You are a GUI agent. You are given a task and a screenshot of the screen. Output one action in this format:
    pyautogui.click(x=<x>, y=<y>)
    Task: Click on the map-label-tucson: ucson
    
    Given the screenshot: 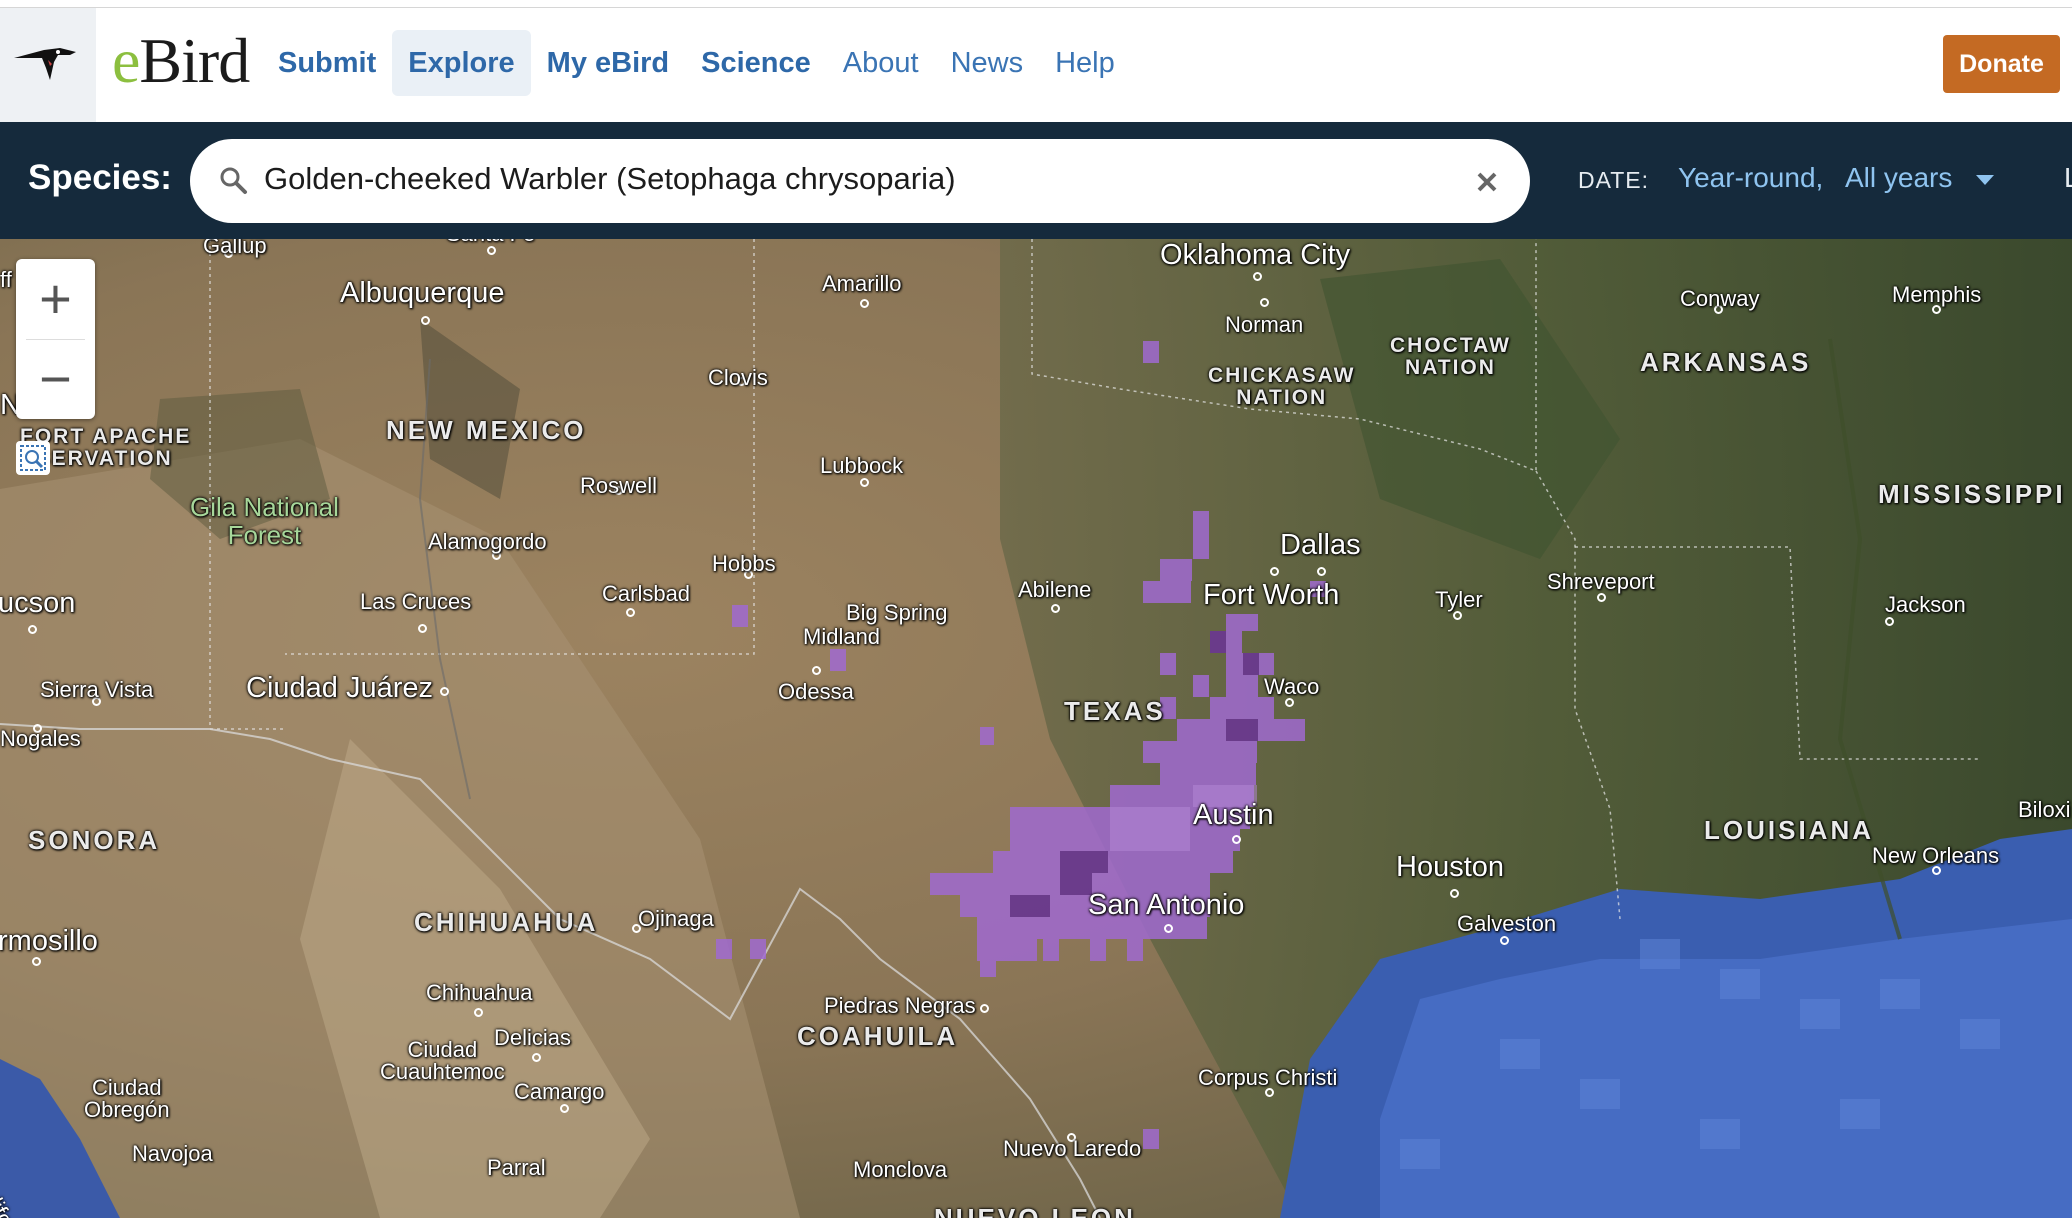 What is the action you would take?
    pyautogui.click(x=38, y=603)
    